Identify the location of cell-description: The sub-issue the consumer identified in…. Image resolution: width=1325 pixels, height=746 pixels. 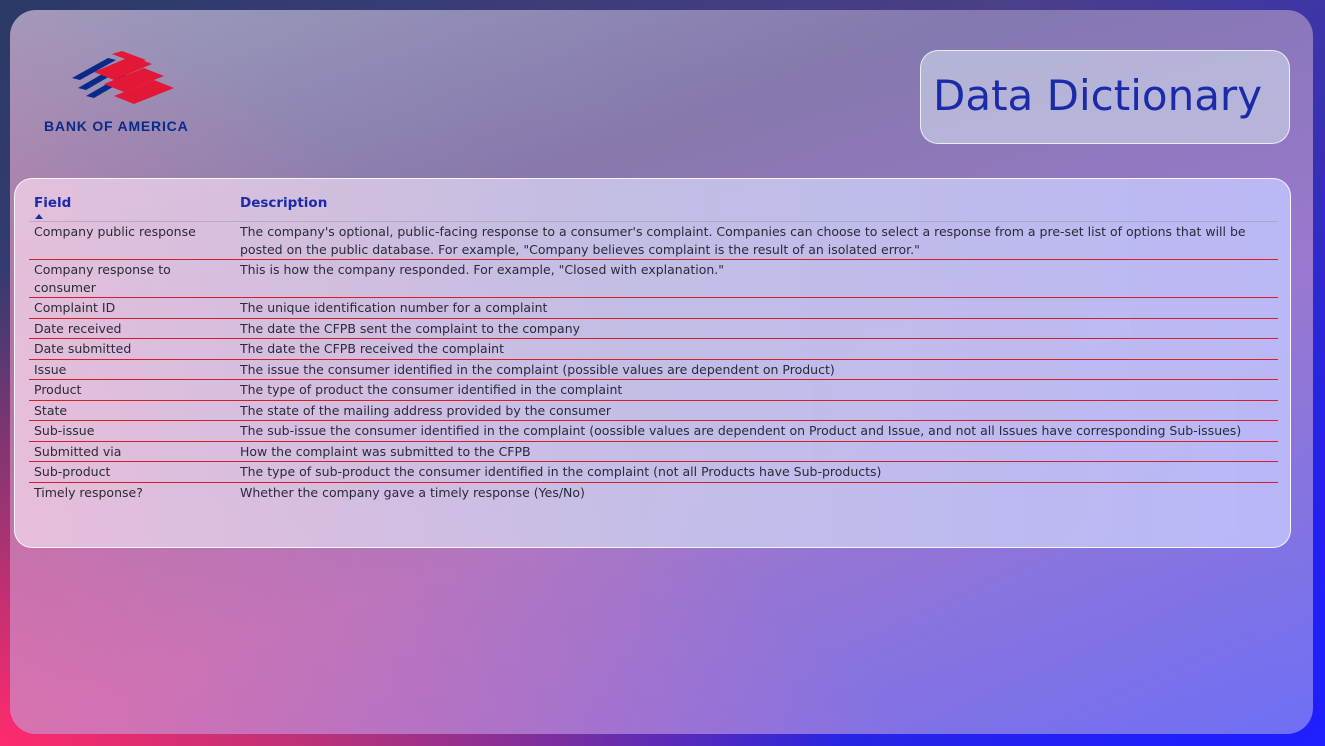
(756, 431).